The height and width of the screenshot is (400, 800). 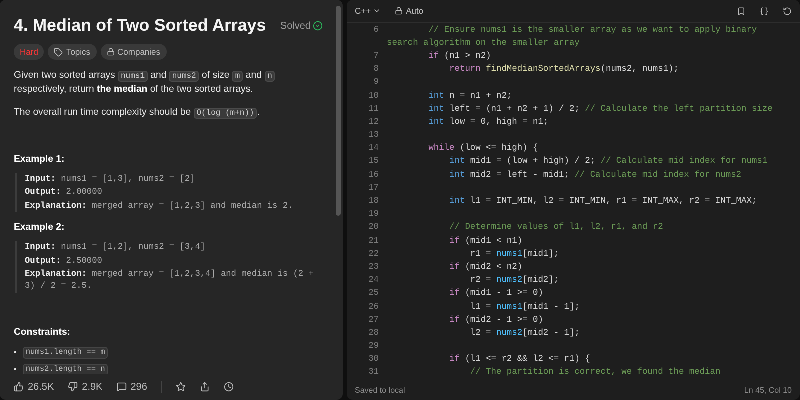 What do you see at coordinates (488, 121) in the screenshot?
I see `code-line: int low = 0, high = n1;` at bounding box center [488, 121].